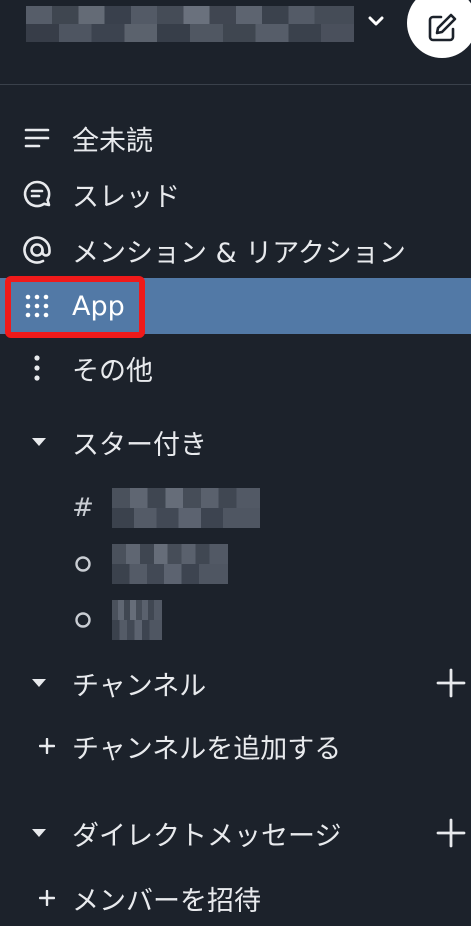  Describe the element at coordinates (112, 371) in the screenshot. I see `nav-item-label: その他` at that location.